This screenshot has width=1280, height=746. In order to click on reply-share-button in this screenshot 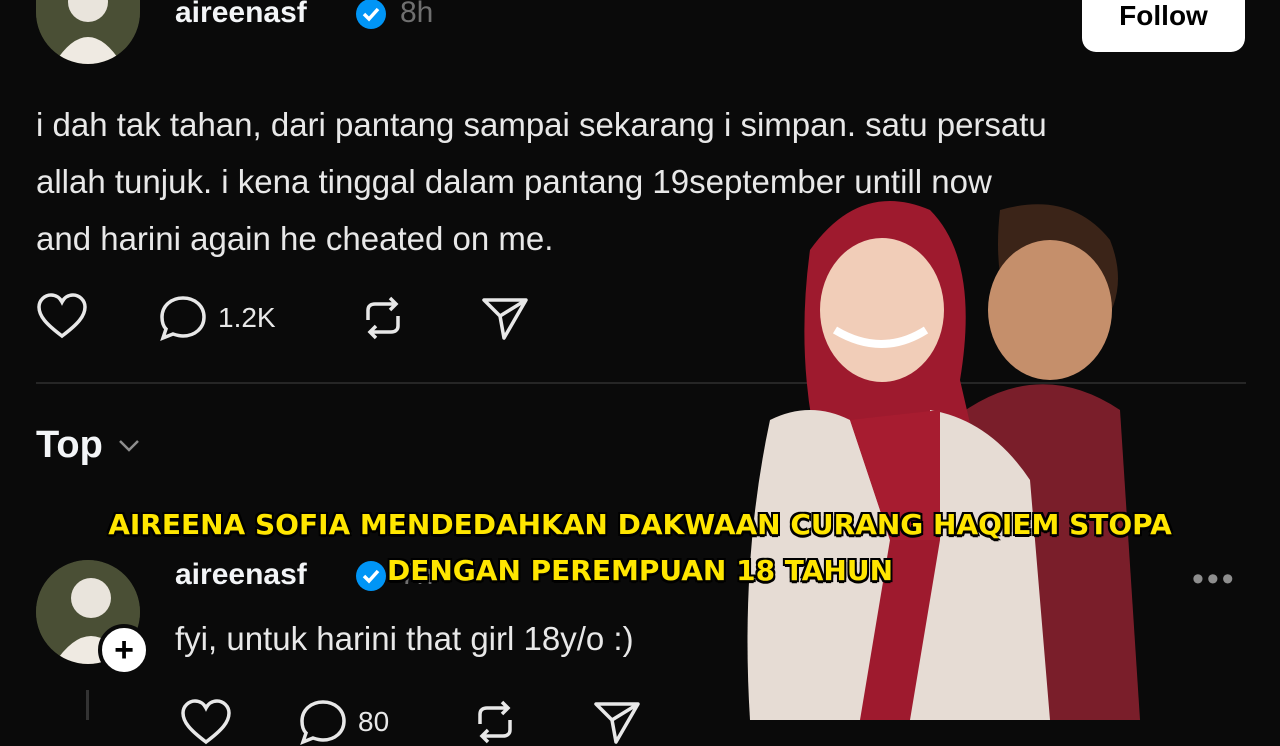, I will do `click(617, 722)`.